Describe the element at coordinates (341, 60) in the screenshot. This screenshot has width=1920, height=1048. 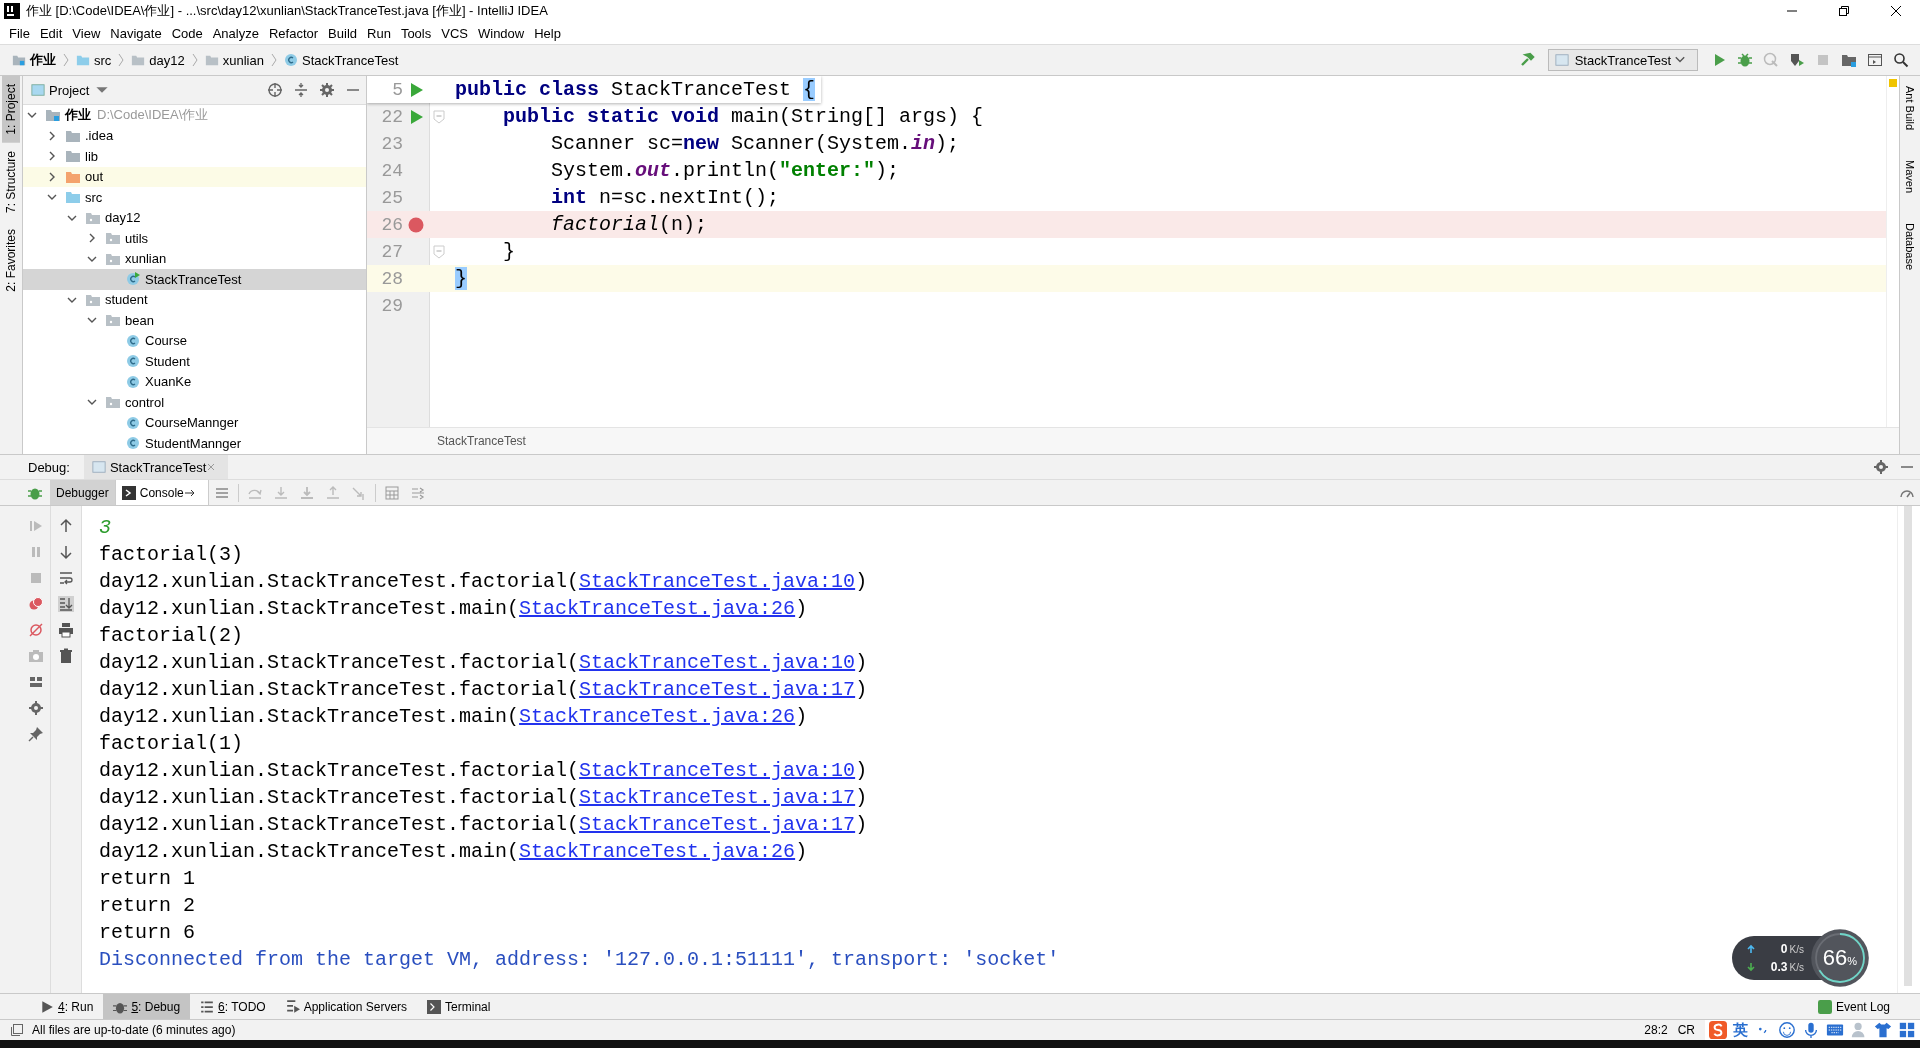
I see `breadcrumb-item: StackTranceTest` at that location.